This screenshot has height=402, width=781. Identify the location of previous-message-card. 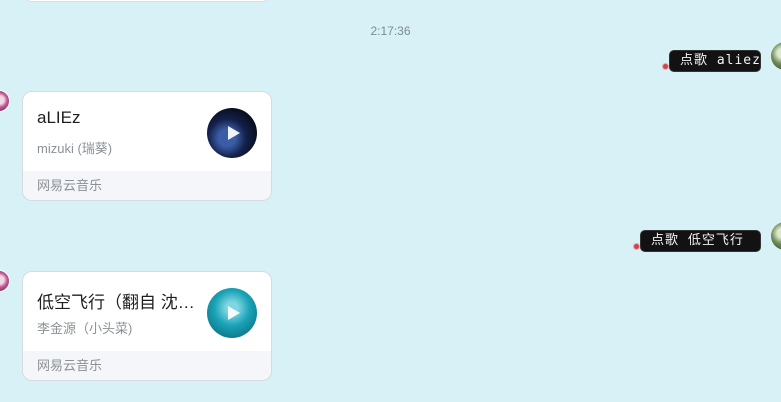
(147, 1).